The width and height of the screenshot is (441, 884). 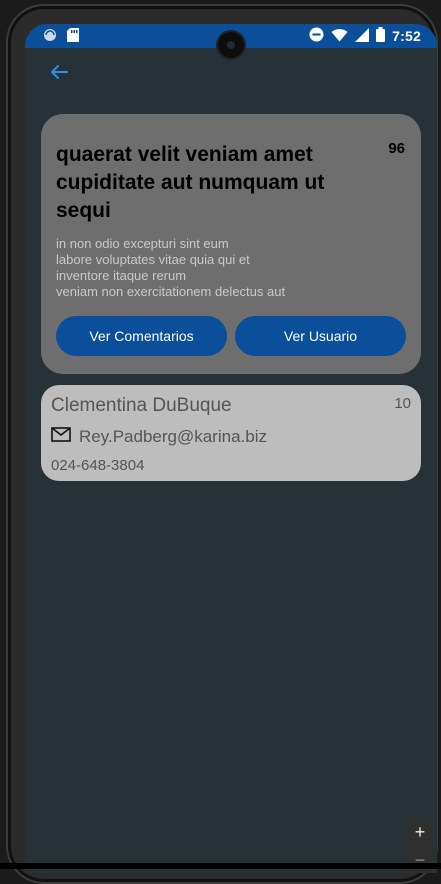 I want to click on wifi-icon, so click(x=339, y=36).